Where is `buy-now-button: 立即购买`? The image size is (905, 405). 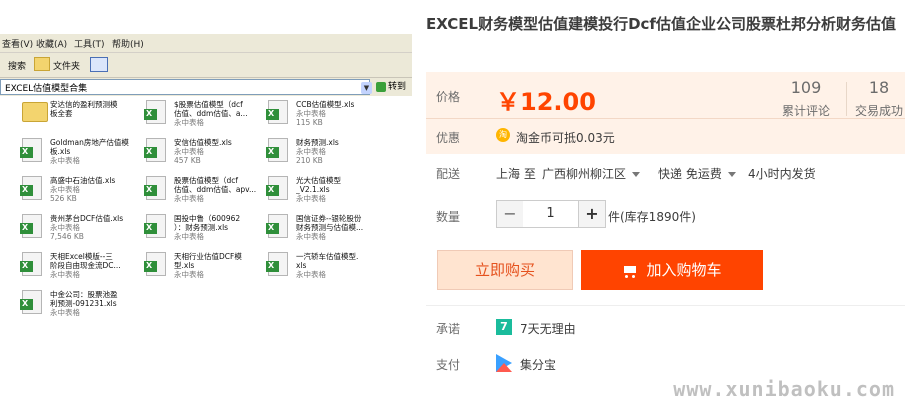
buy-now-button: 立即购买 is located at coordinates (505, 270).